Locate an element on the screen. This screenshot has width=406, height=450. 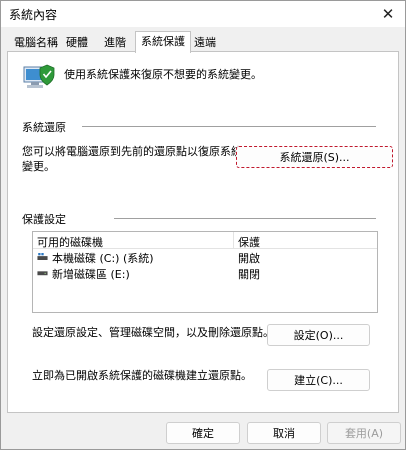
drive-row-c: 本機磁碟 (C:) (系統) 開啟 is located at coordinates (205, 257).